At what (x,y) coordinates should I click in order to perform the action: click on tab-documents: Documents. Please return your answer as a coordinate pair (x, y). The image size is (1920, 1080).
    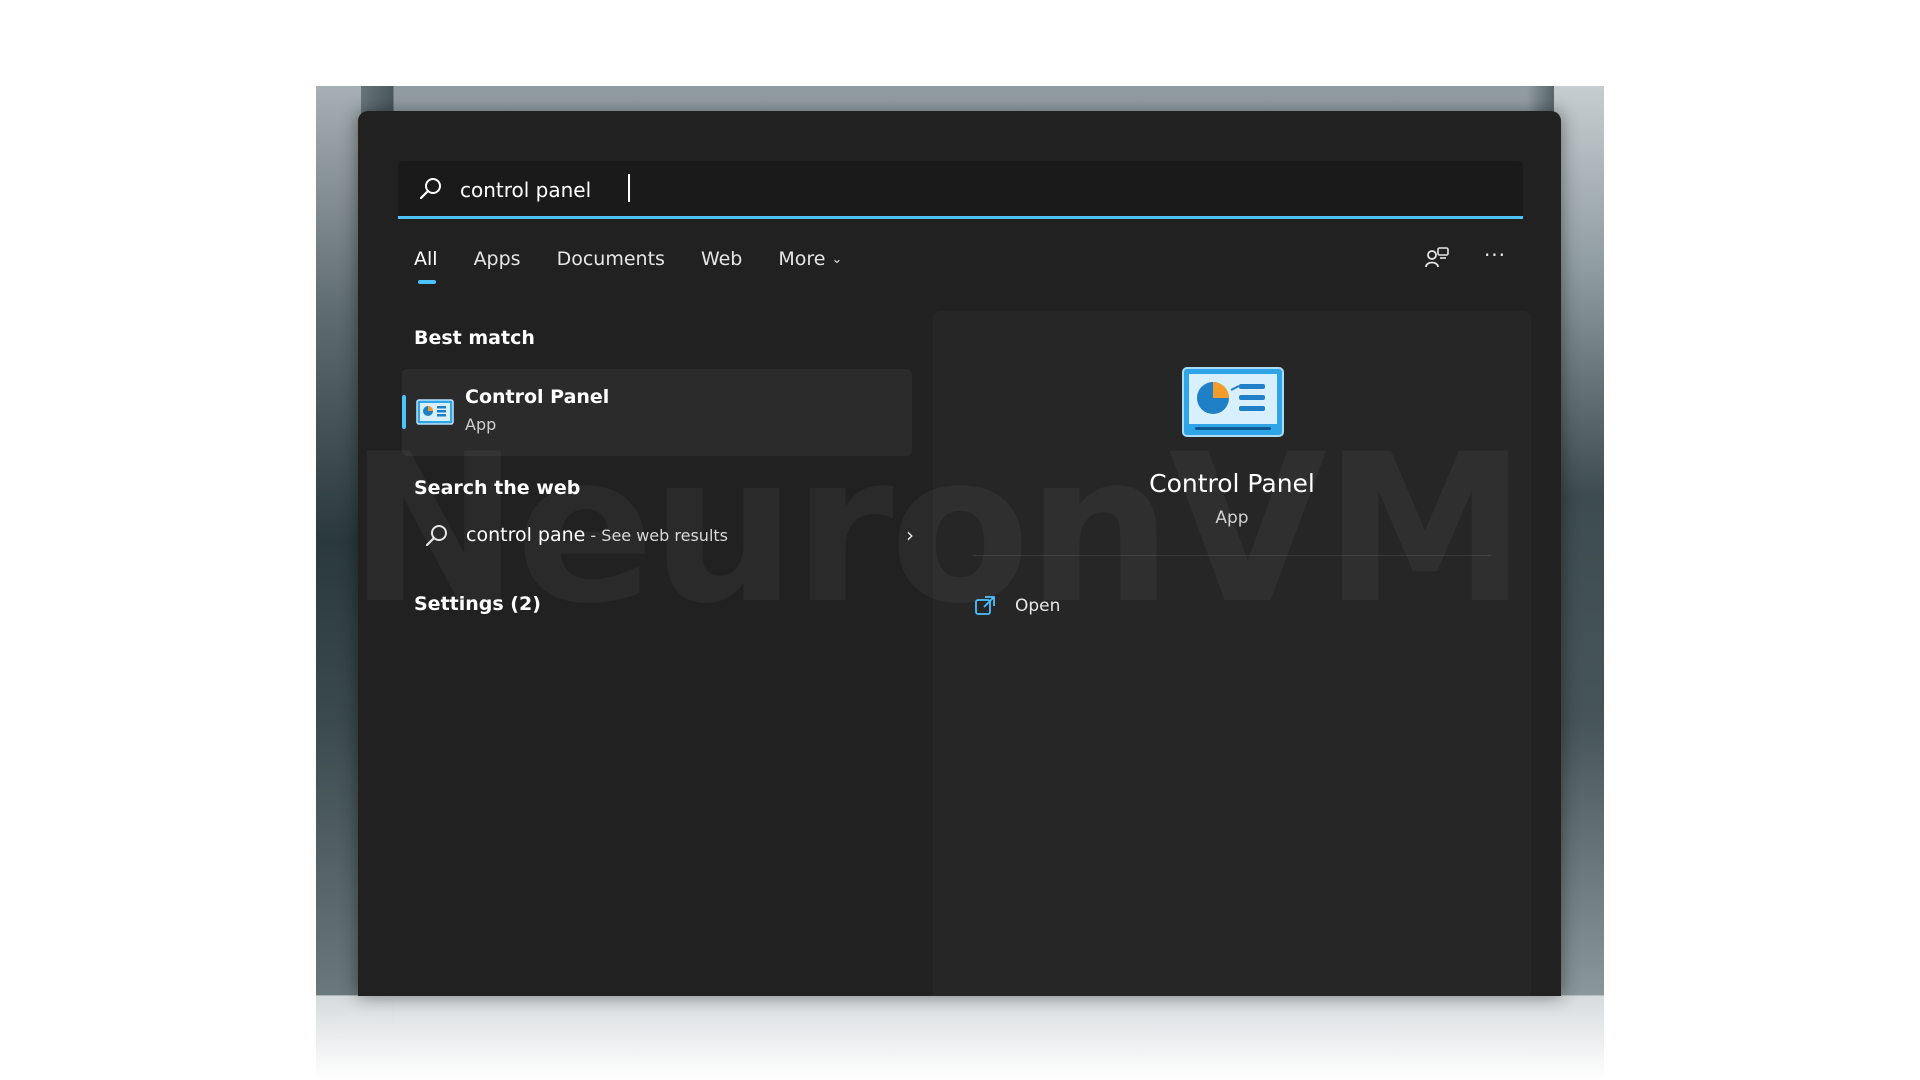
    Looking at the image, I should click on (611, 259).